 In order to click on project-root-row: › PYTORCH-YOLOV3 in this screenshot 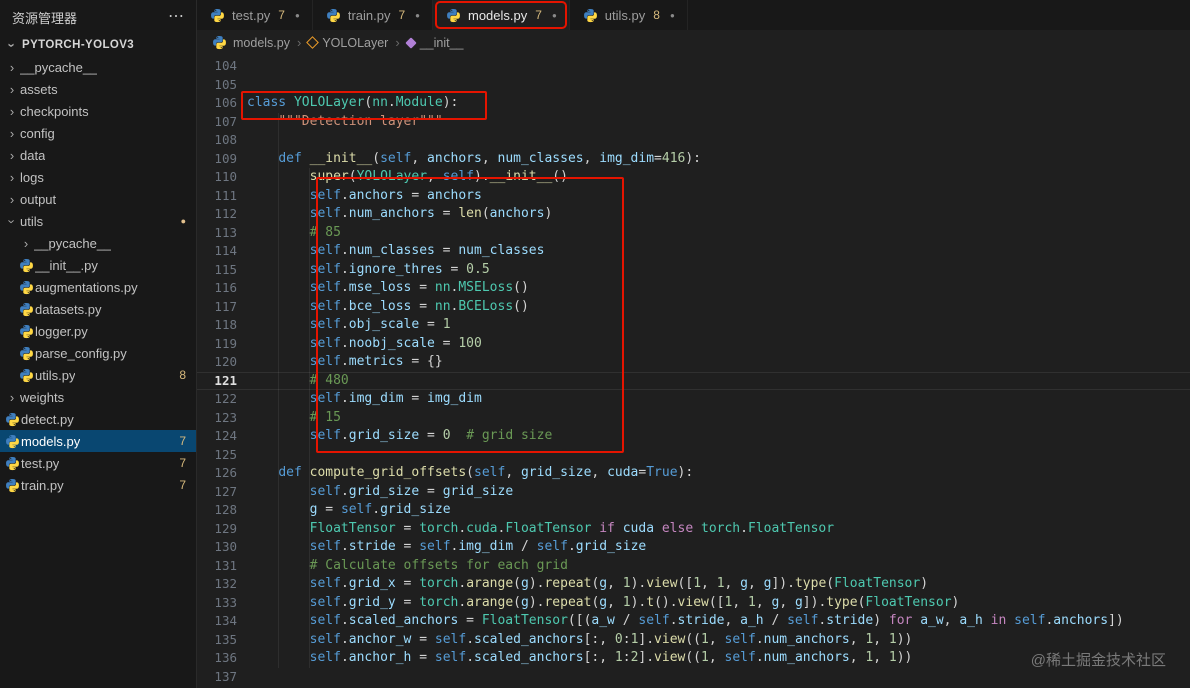, I will do `click(98, 45)`.